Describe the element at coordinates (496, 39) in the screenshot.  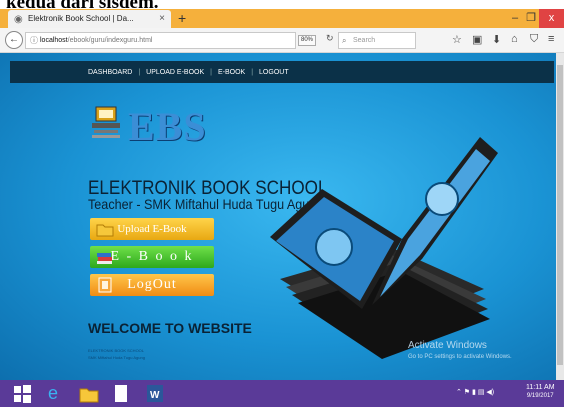
I see `download-icon: ⬇` at that location.